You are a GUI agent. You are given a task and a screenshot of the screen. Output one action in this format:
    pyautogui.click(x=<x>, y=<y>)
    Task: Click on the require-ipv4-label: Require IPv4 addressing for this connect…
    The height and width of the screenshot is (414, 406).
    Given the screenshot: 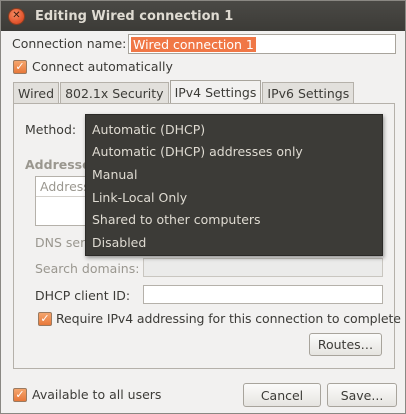 What is the action you would take?
    pyautogui.click(x=228, y=318)
    